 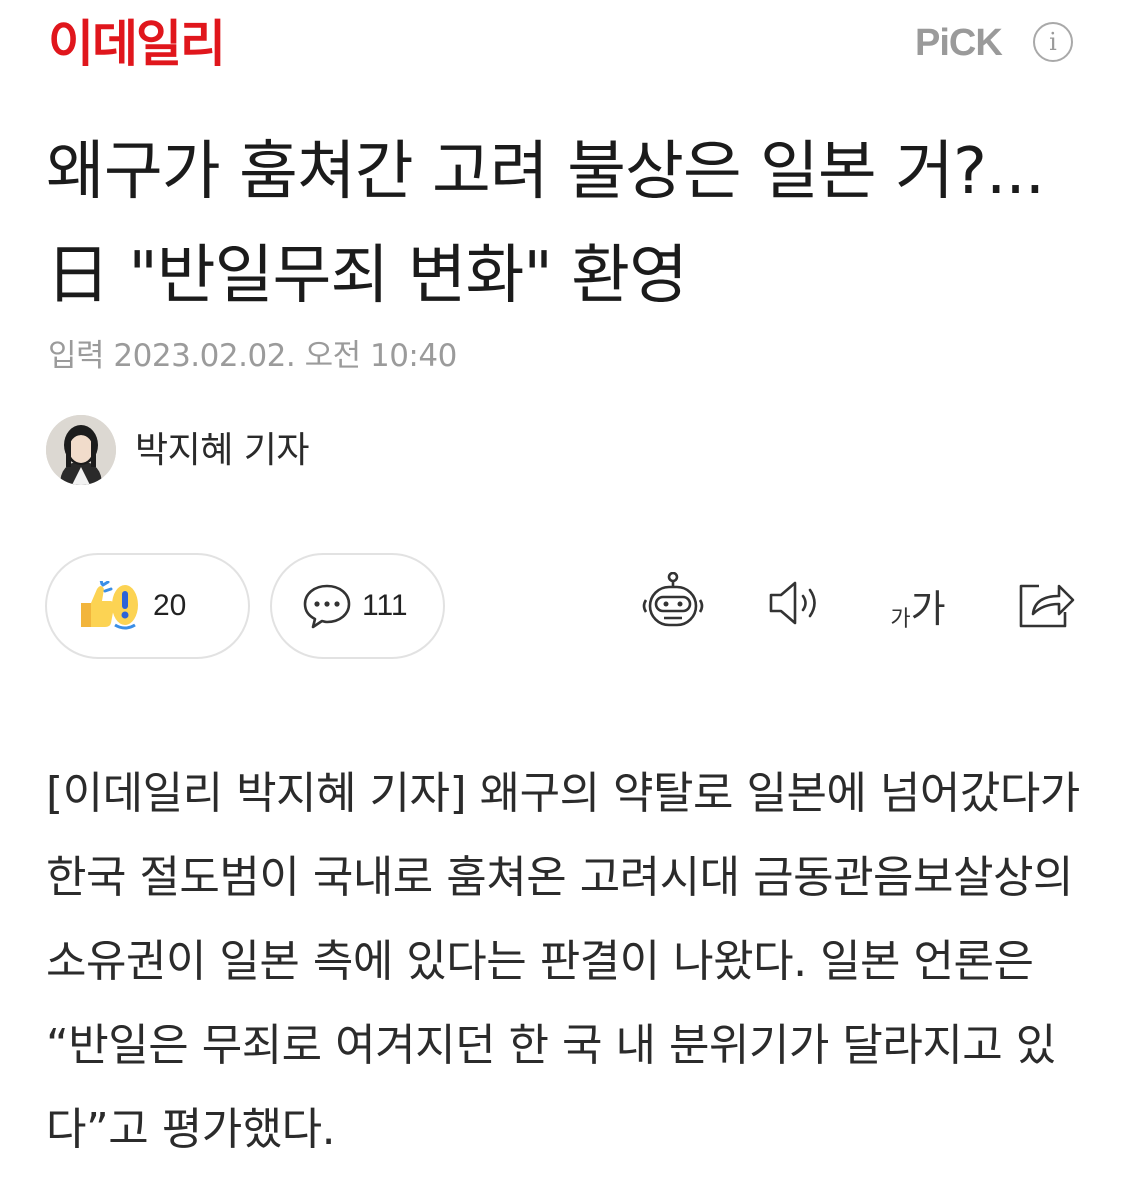 I want to click on summary-button, so click(x=673, y=605).